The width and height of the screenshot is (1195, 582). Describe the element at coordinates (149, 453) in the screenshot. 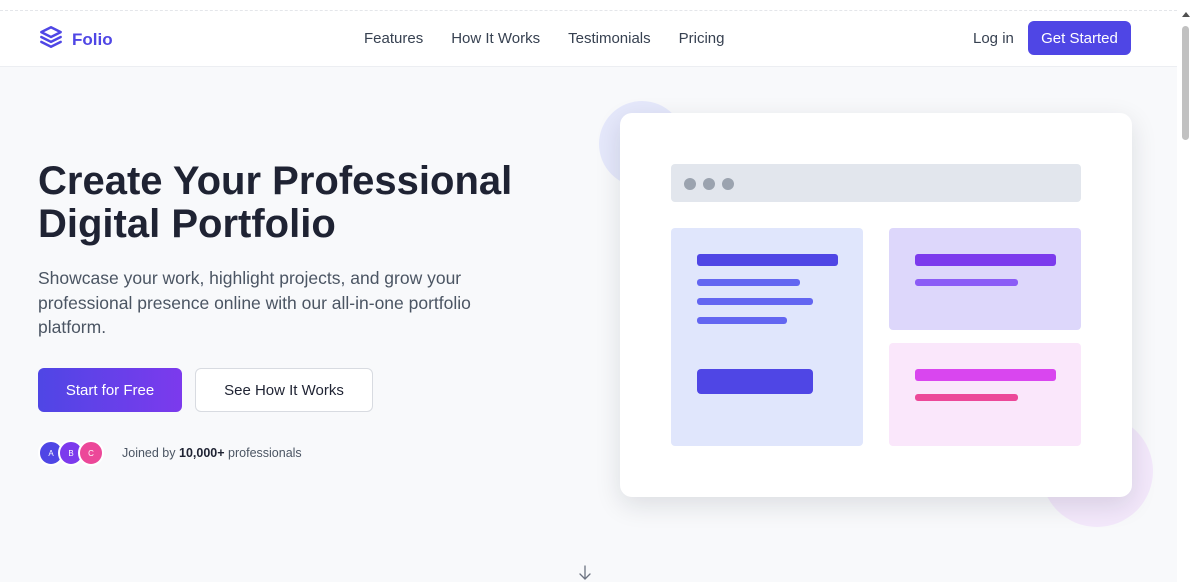

I see `joined-prefix: Joined by` at that location.